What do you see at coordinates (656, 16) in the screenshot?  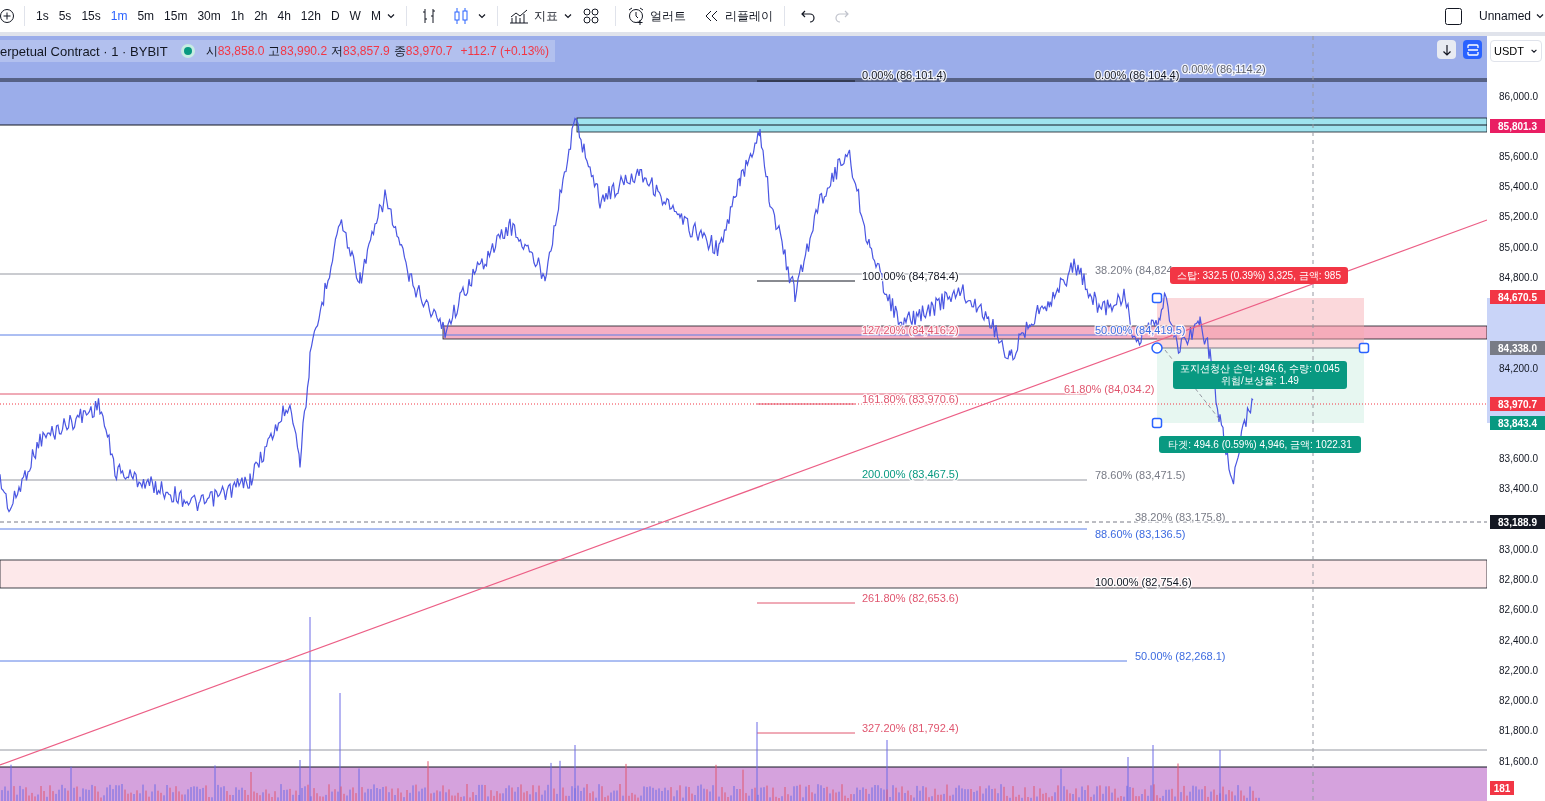 I see `alerts-button: 얼러트` at bounding box center [656, 16].